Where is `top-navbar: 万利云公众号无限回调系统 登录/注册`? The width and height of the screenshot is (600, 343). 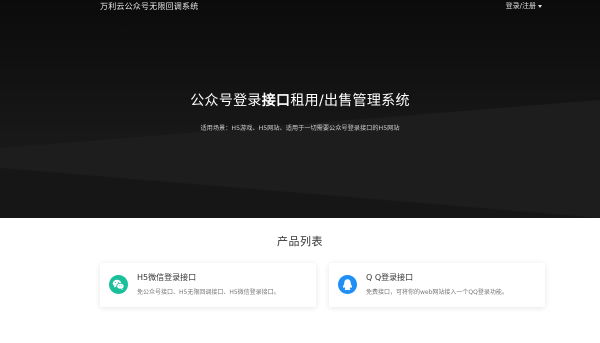
top-navbar: 万利云公众号无限回调系统 登录/注册 is located at coordinates (300, 7).